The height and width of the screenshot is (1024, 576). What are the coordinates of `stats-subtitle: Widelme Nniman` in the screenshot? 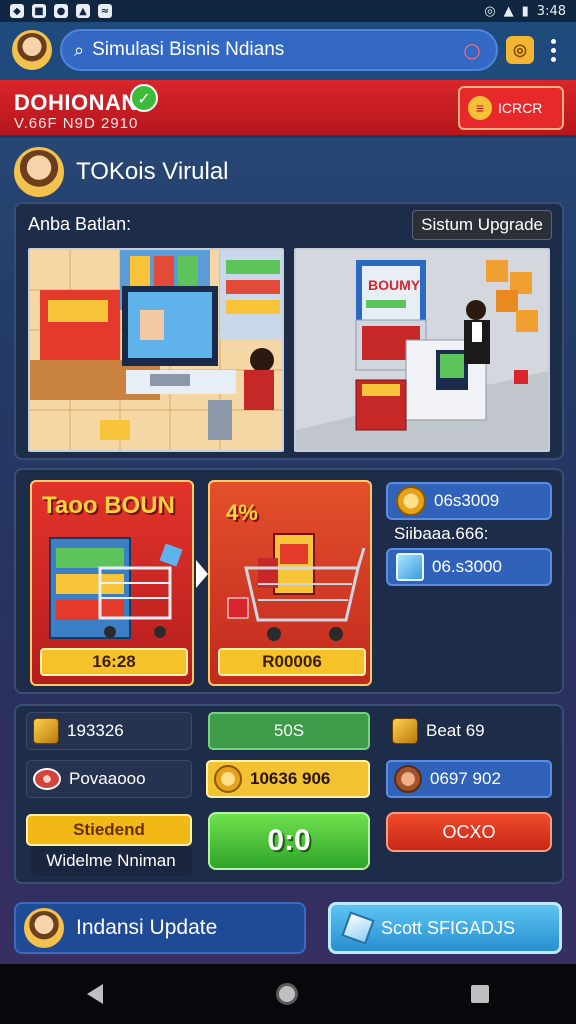 It's located at (111, 861).